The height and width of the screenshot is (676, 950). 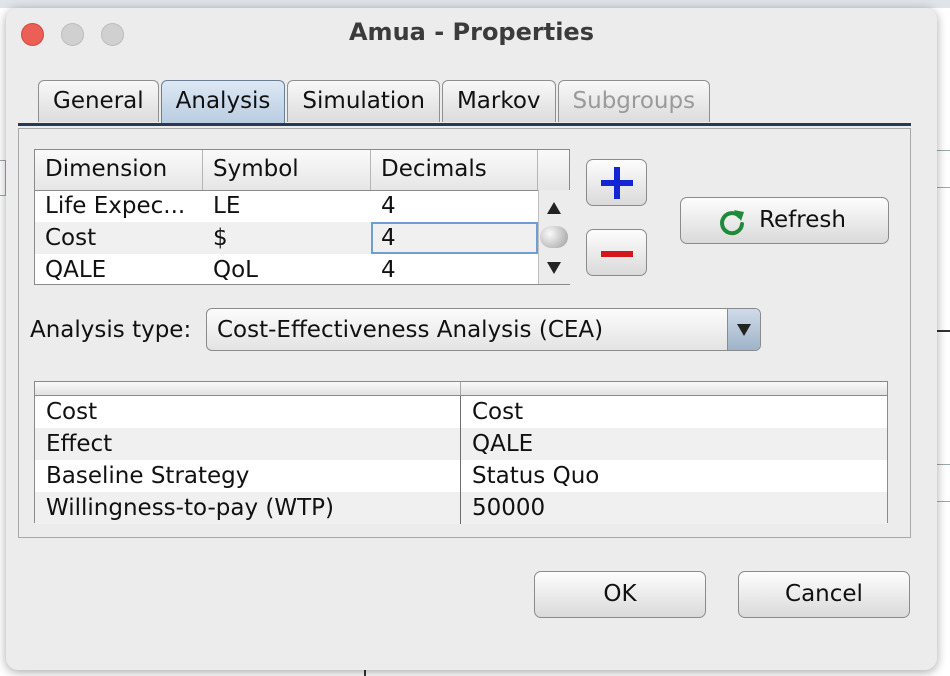 What do you see at coordinates (824, 594) in the screenshot?
I see `cancel-button: Cancel` at bounding box center [824, 594].